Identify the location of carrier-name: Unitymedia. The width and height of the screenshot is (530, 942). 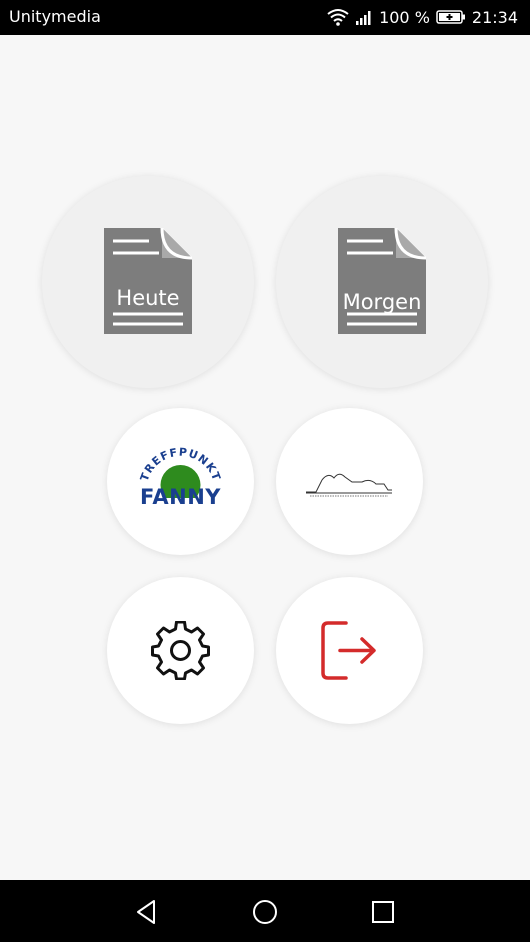
(55, 16).